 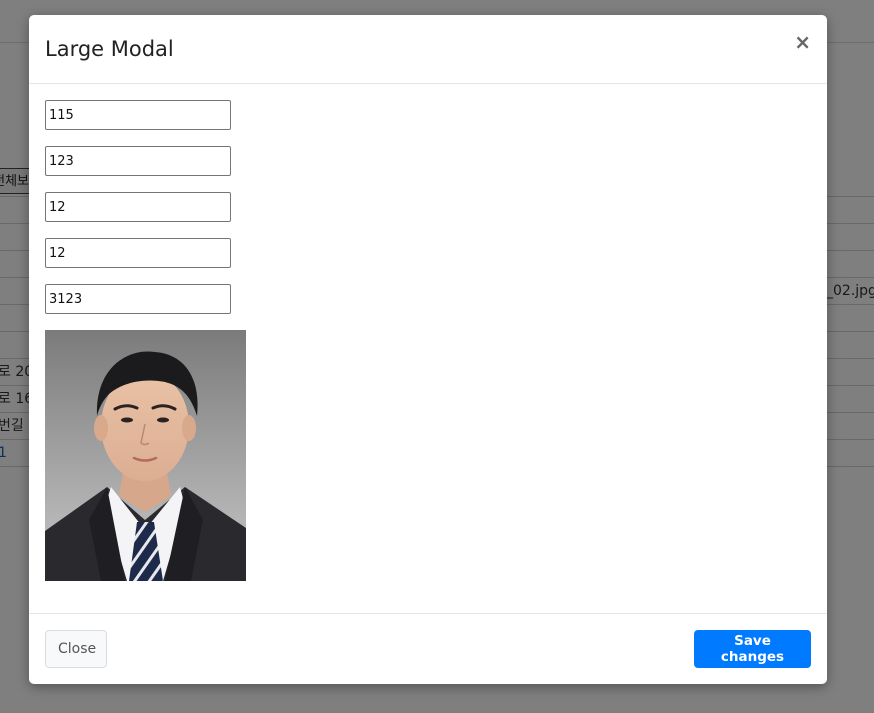 What do you see at coordinates (109, 49) in the screenshot?
I see `modal-title: Large Modal` at bounding box center [109, 49].